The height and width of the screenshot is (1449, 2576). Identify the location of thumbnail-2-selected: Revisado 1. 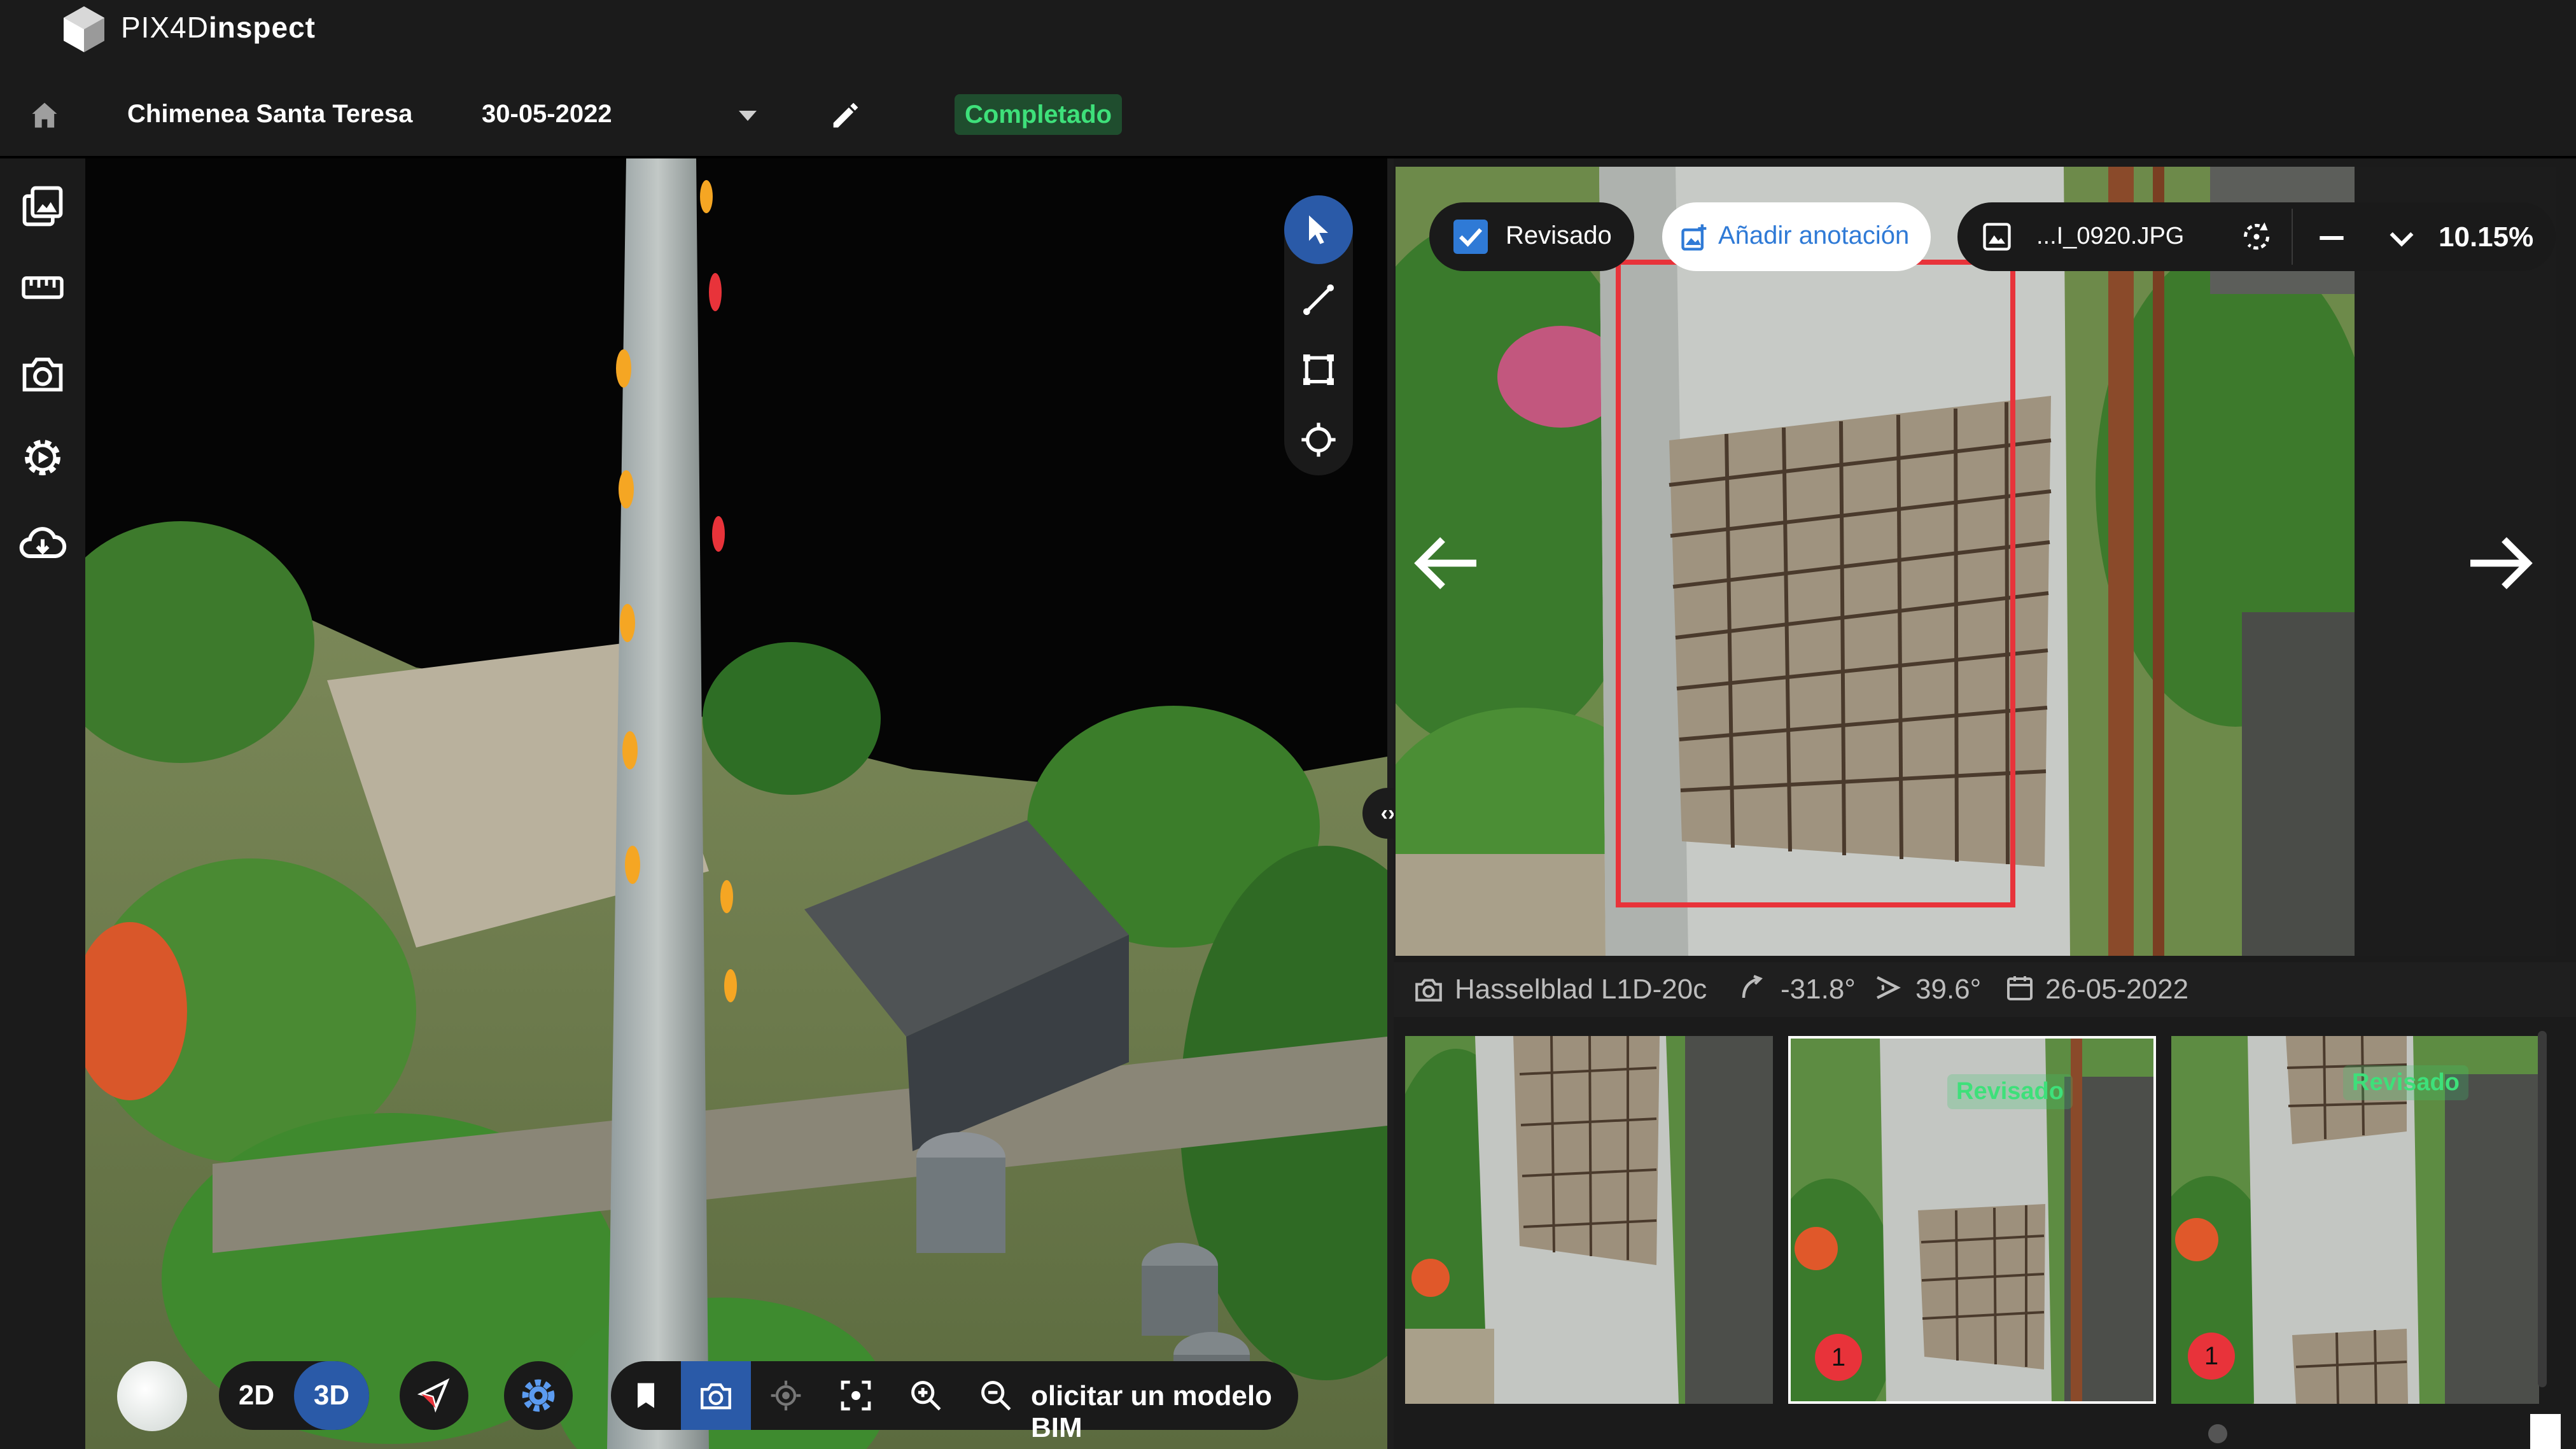
(1972, 1220).